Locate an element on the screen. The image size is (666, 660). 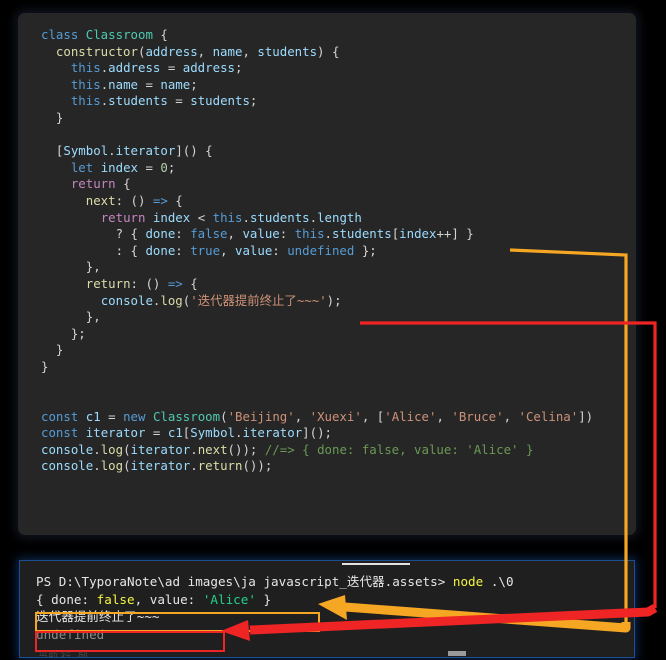
terminal-tab-indicator is located at coordinates (376, 564).